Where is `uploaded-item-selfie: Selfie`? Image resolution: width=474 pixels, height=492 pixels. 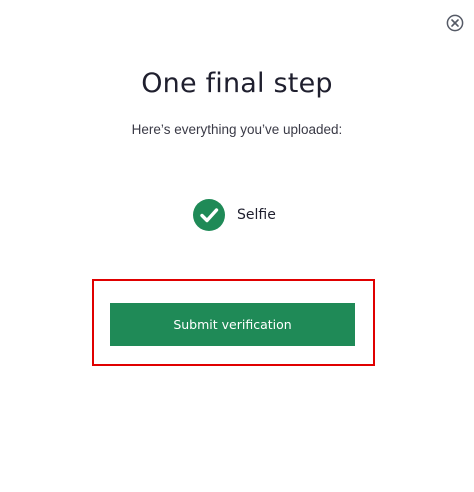
uploaded-item-selfie: Selfie is located at coordinates (234, 215).